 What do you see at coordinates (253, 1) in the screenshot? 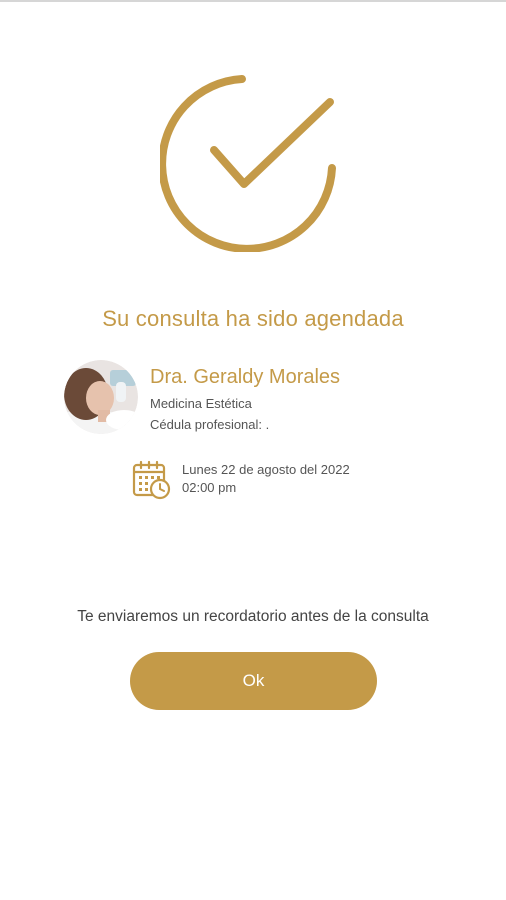
I see `top-divider` at bounding box center [253, 1].